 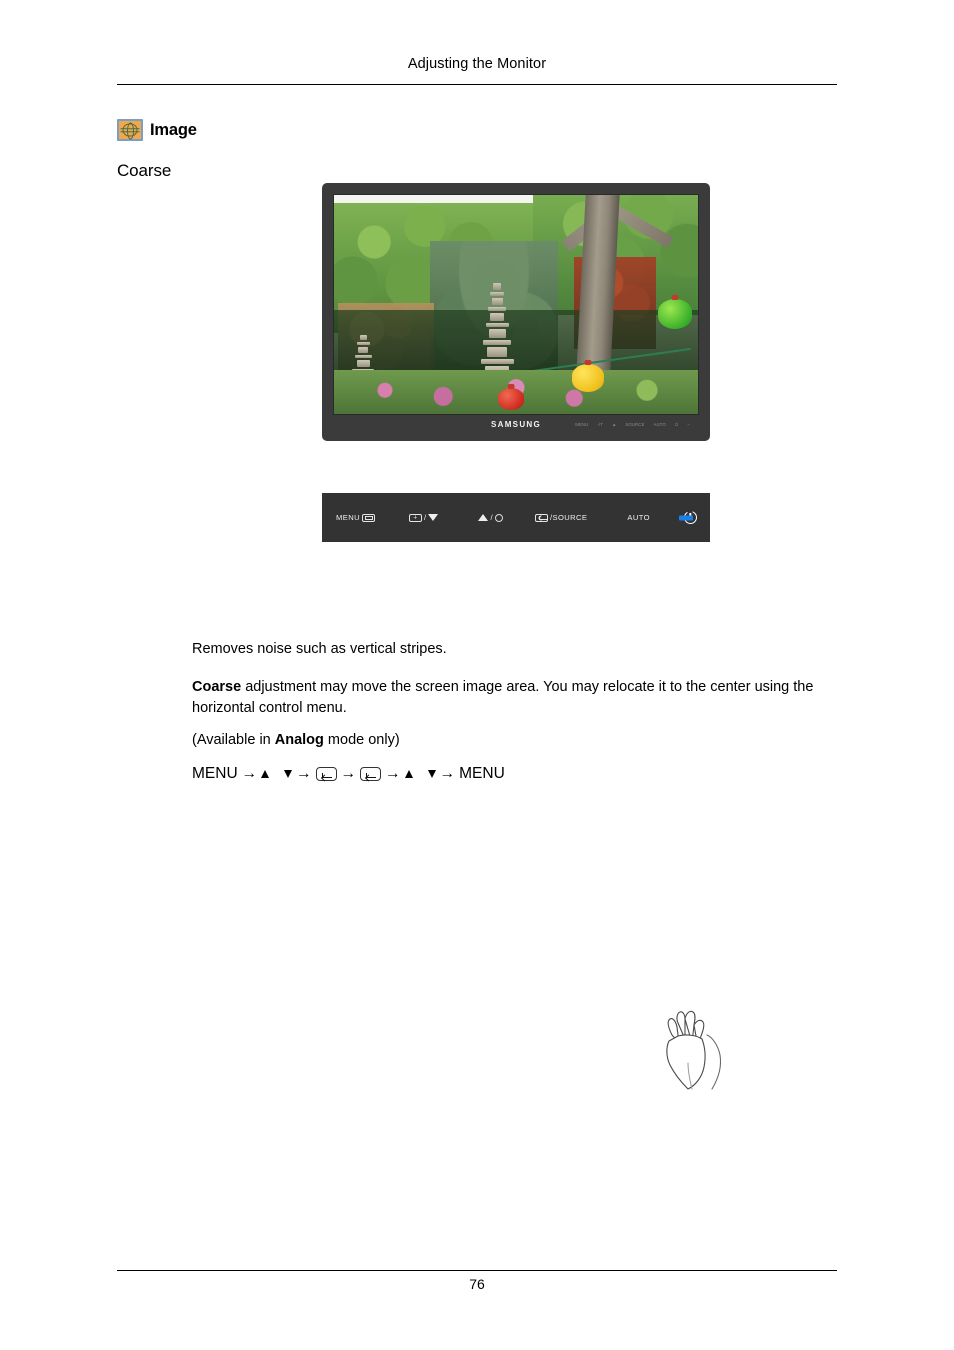 What do you see at coordinates (635, 424) in the screenshot?
I see `bezel-label-source: SOURCE` at bounding box center [635, 424].